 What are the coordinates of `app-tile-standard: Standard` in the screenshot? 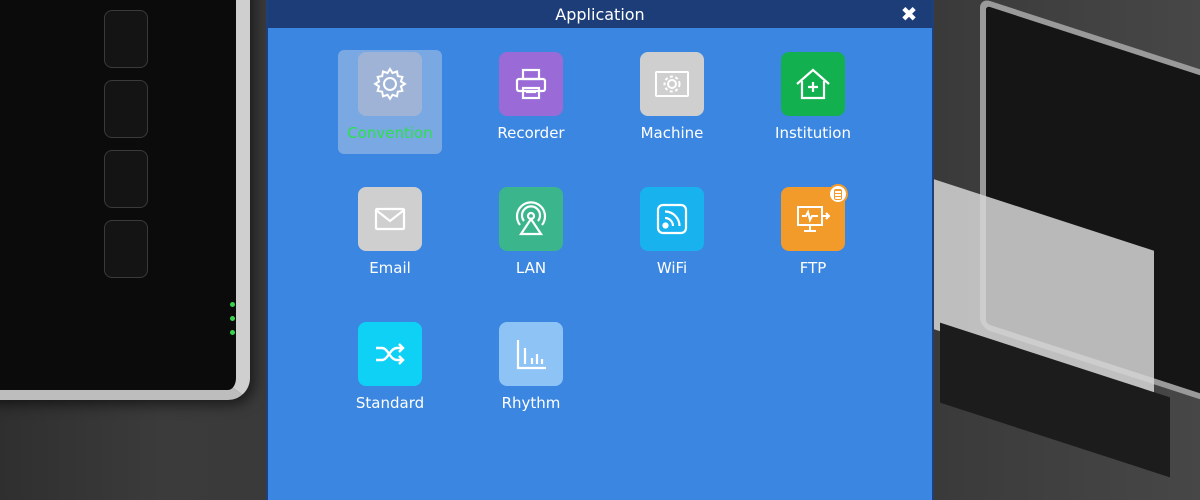 It's located at (390, 372).